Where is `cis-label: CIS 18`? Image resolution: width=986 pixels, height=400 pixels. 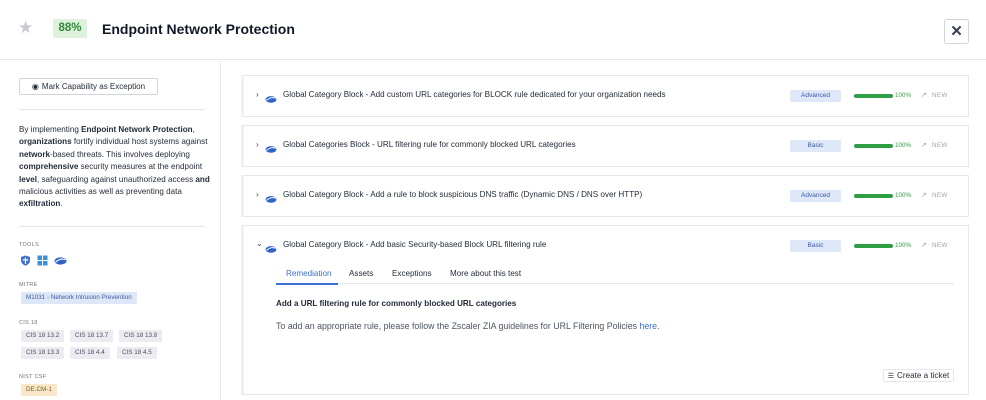 cis-label: CIS 18 is located at coordinates (28, 323).